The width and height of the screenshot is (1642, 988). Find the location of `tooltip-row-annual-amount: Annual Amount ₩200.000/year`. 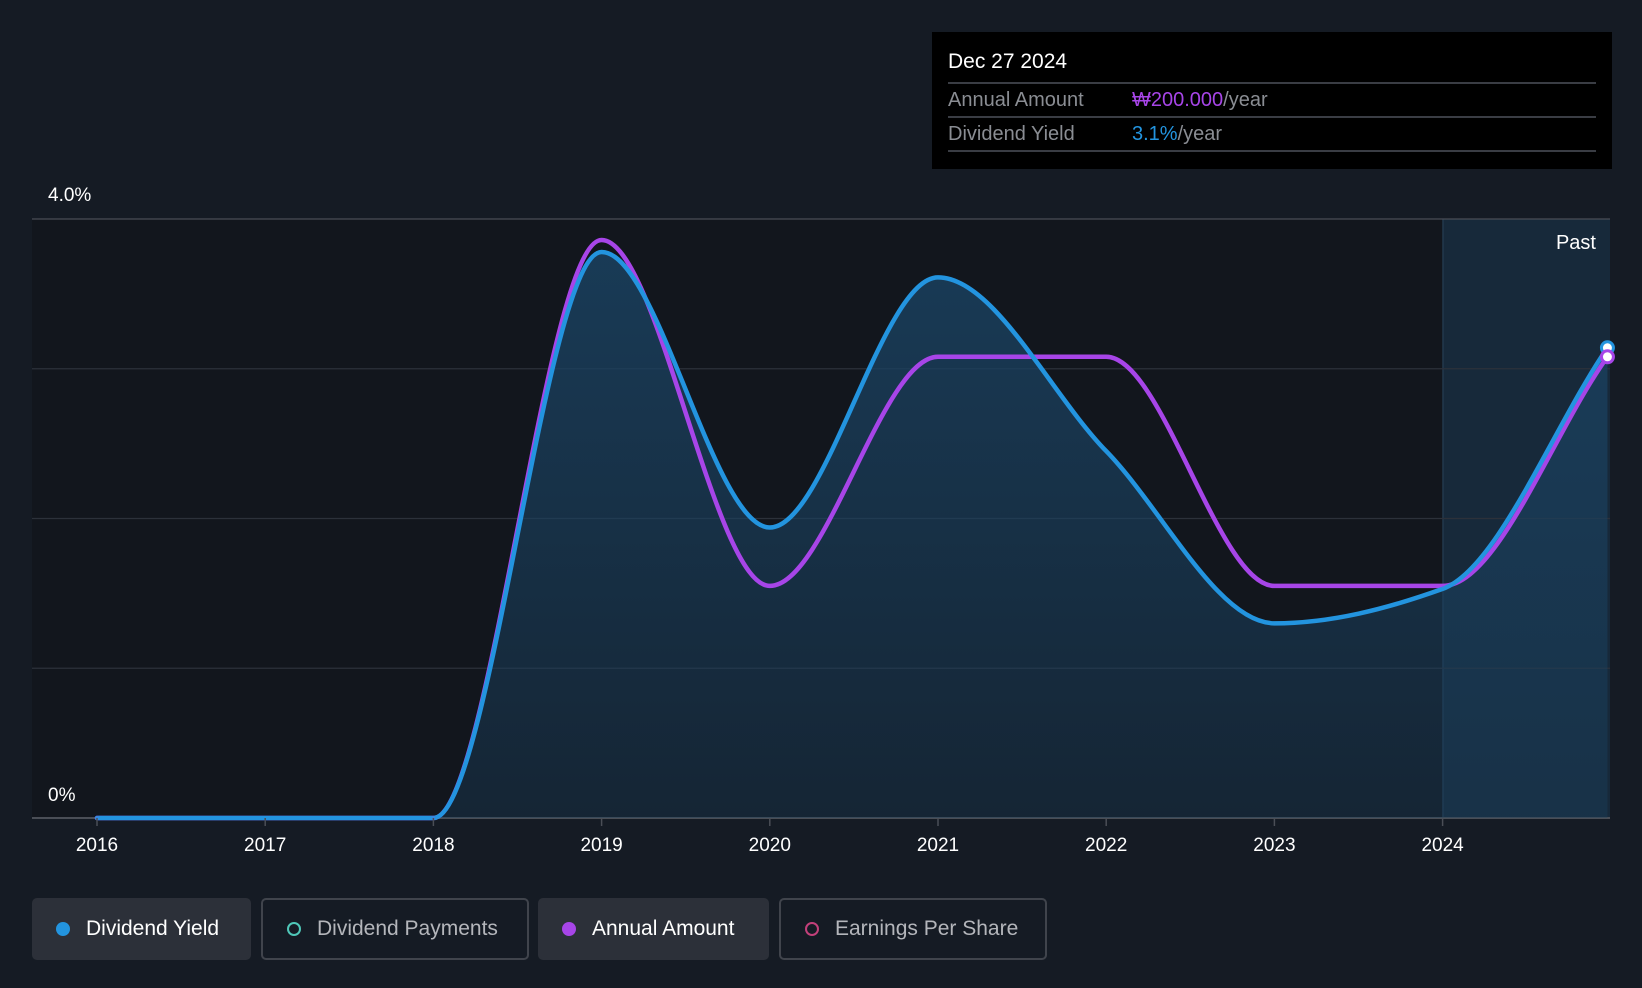

tooltip-row-annual-amount: Annual Amount ₩200.000/year is located at coordinates (1272, 99).